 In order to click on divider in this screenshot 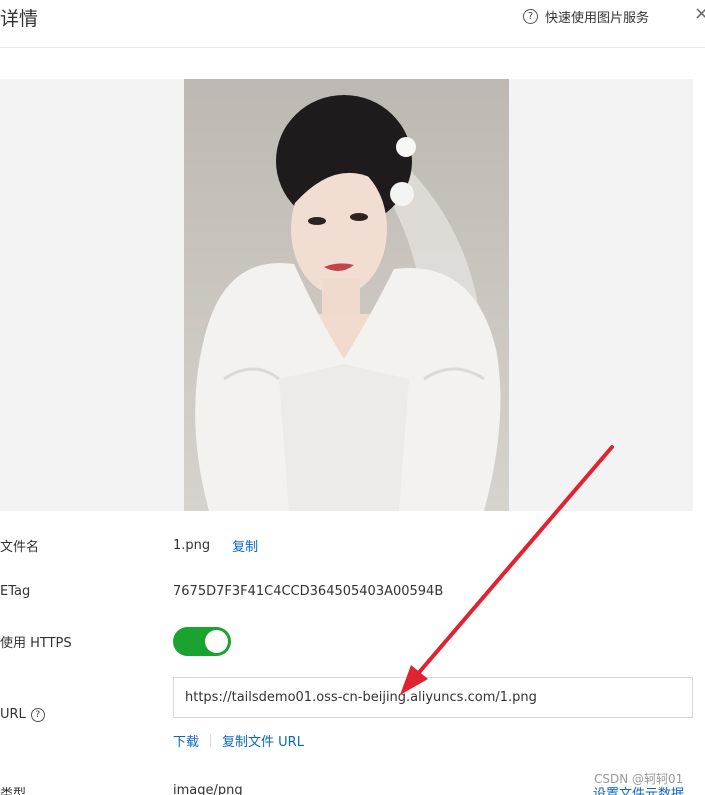, I will do `click(211, 740)`.